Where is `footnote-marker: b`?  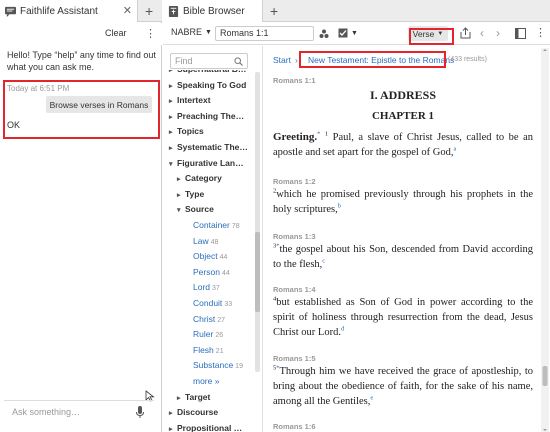 footnote-marker: b is located at coordinates (339, 206).